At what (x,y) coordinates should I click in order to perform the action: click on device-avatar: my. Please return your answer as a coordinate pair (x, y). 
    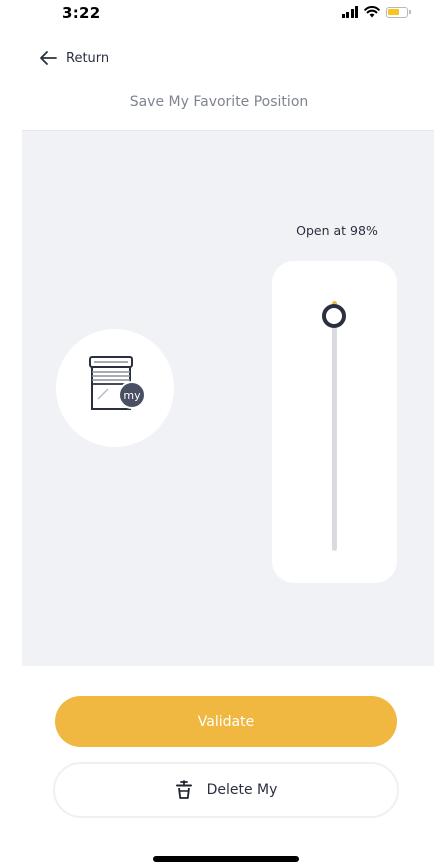
    Looking at the image, I should click on (115, 388).